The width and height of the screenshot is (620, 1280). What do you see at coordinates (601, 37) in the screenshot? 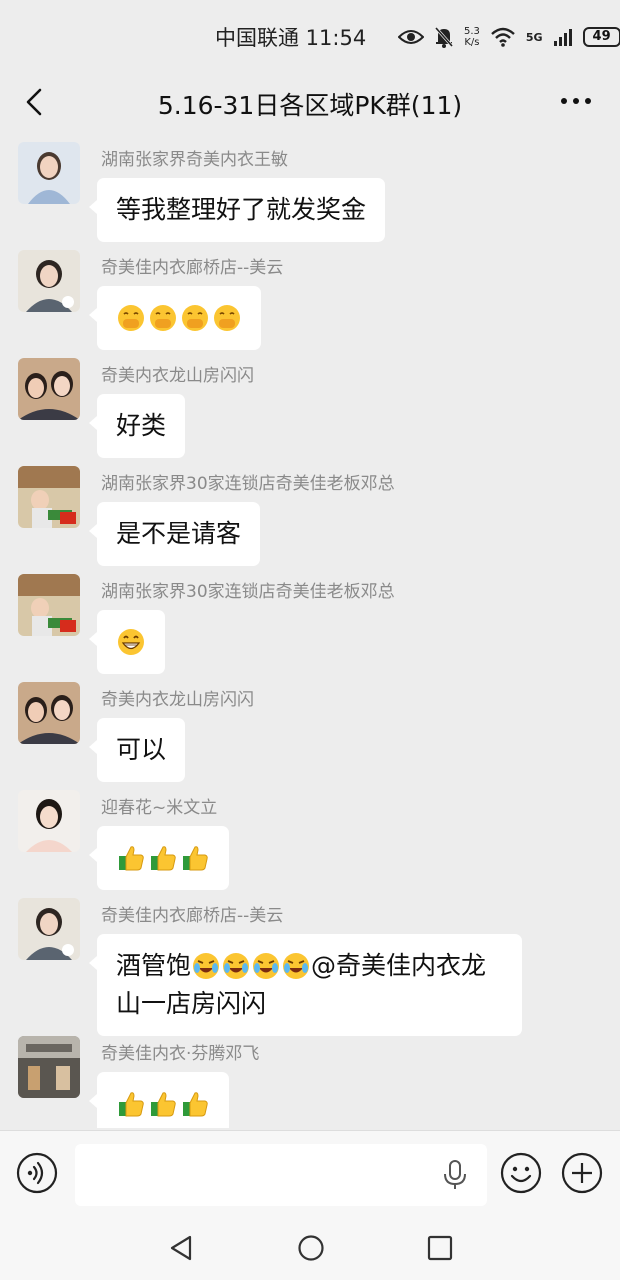
I see `battery-icon: 49` at bounding box center [601, 37].